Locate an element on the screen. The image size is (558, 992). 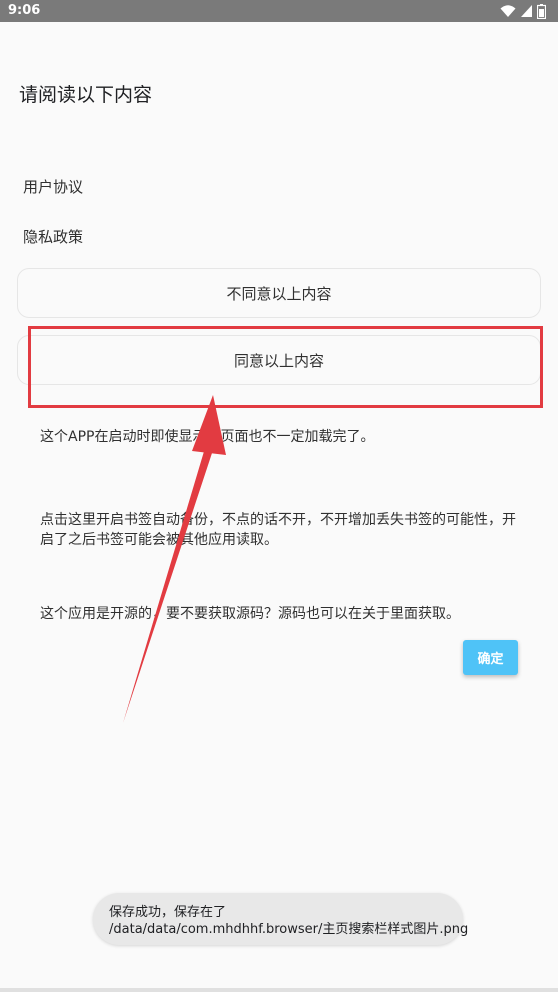
page-title: 请阅读以下内容 is located at coordinates (86, 95).